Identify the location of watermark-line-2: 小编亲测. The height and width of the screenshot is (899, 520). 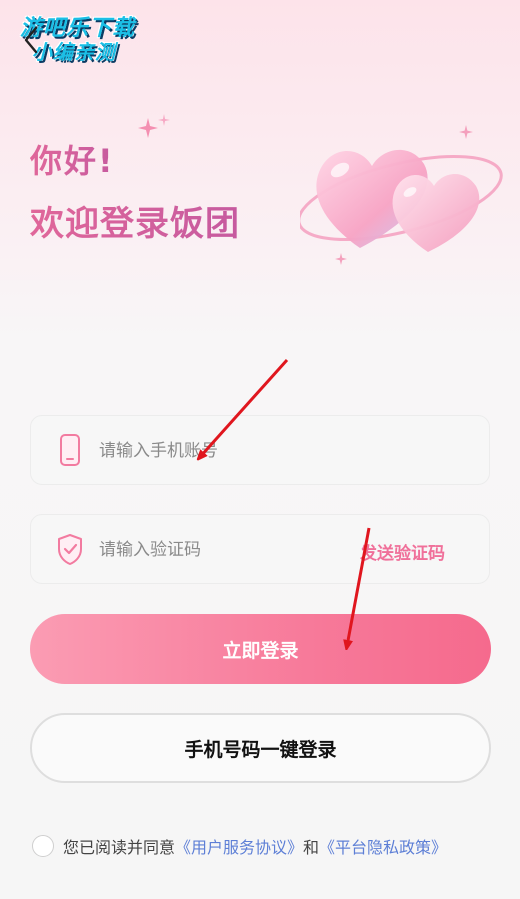
(74, 52).